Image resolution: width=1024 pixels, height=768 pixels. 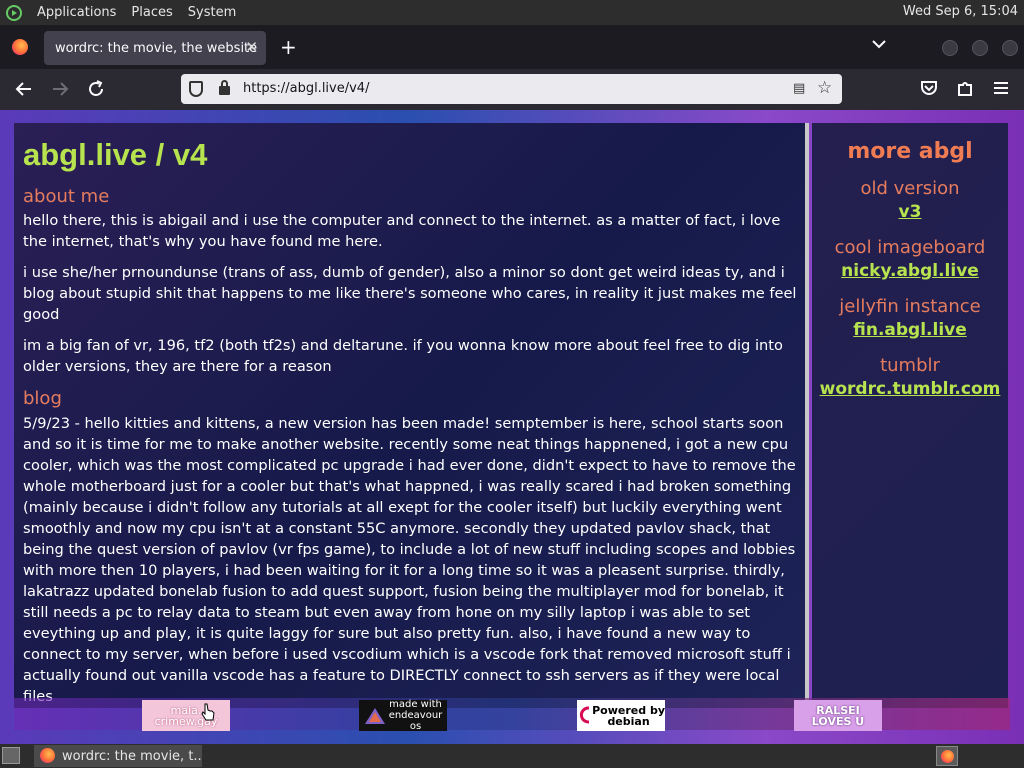 What do you see at coordinates (151, 12) in the screenshot?
I see `places-menu: Places` at bounding box center [151, 12].